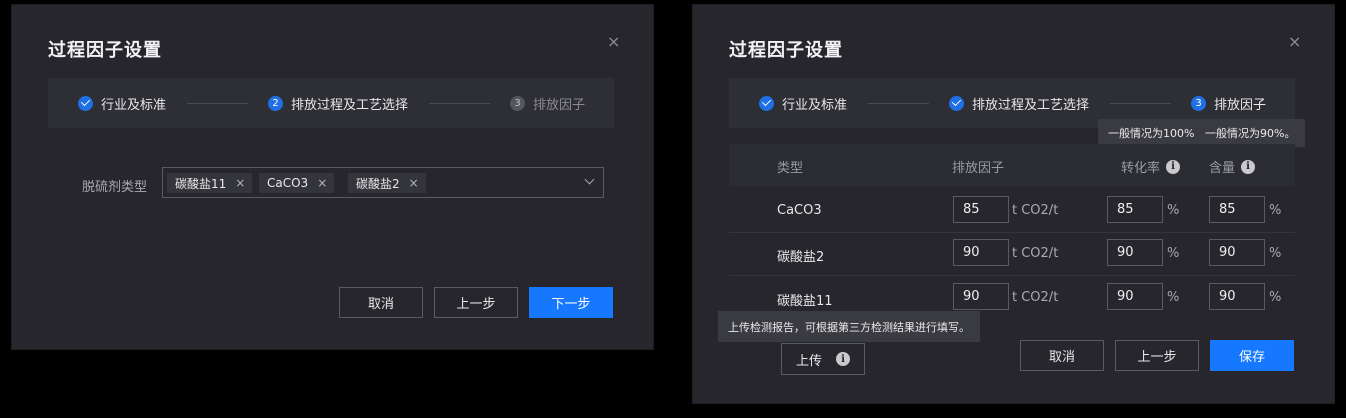 Image resolution: width=1346 pixels, height=418 pixels. Describe the element at coordinates (790, 168) in the screenshot. I see `col-type: 类型` at that location.